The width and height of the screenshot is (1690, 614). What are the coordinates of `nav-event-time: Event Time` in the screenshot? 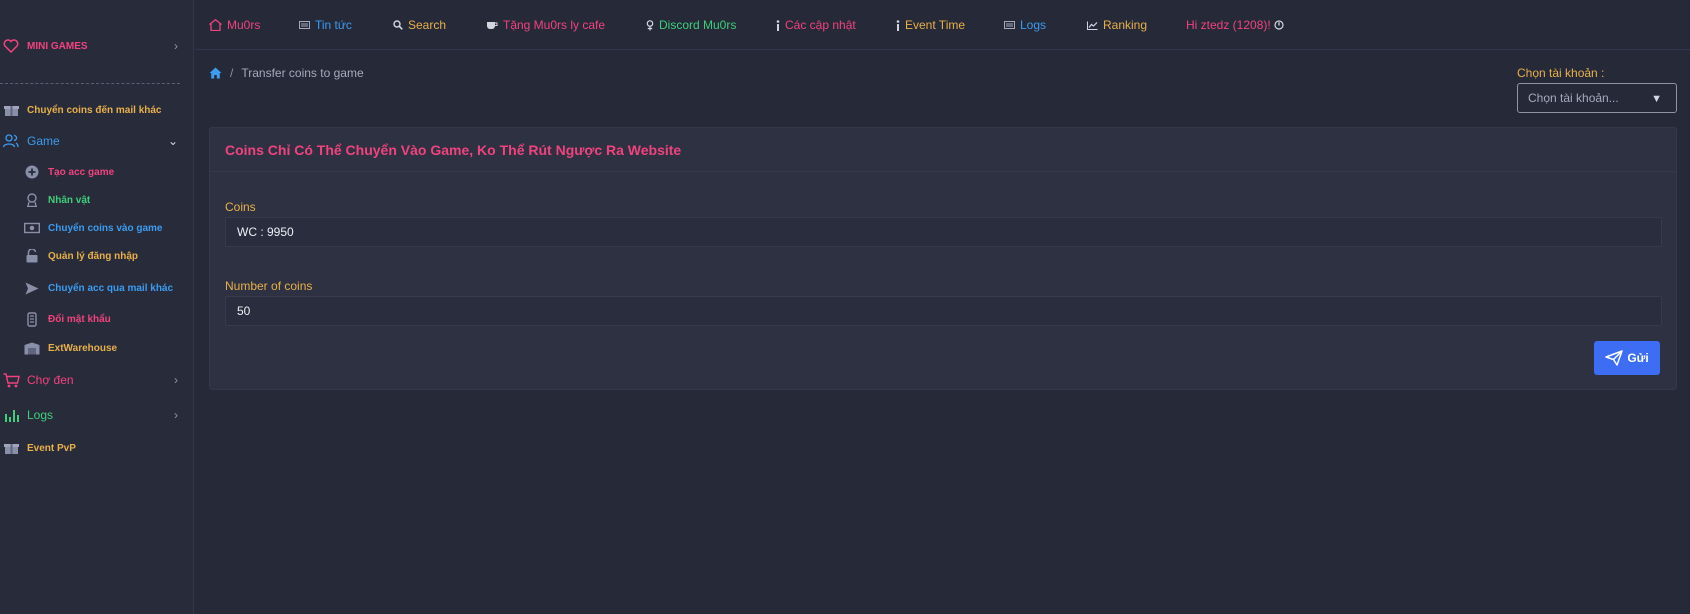 It's located at (930, 25).